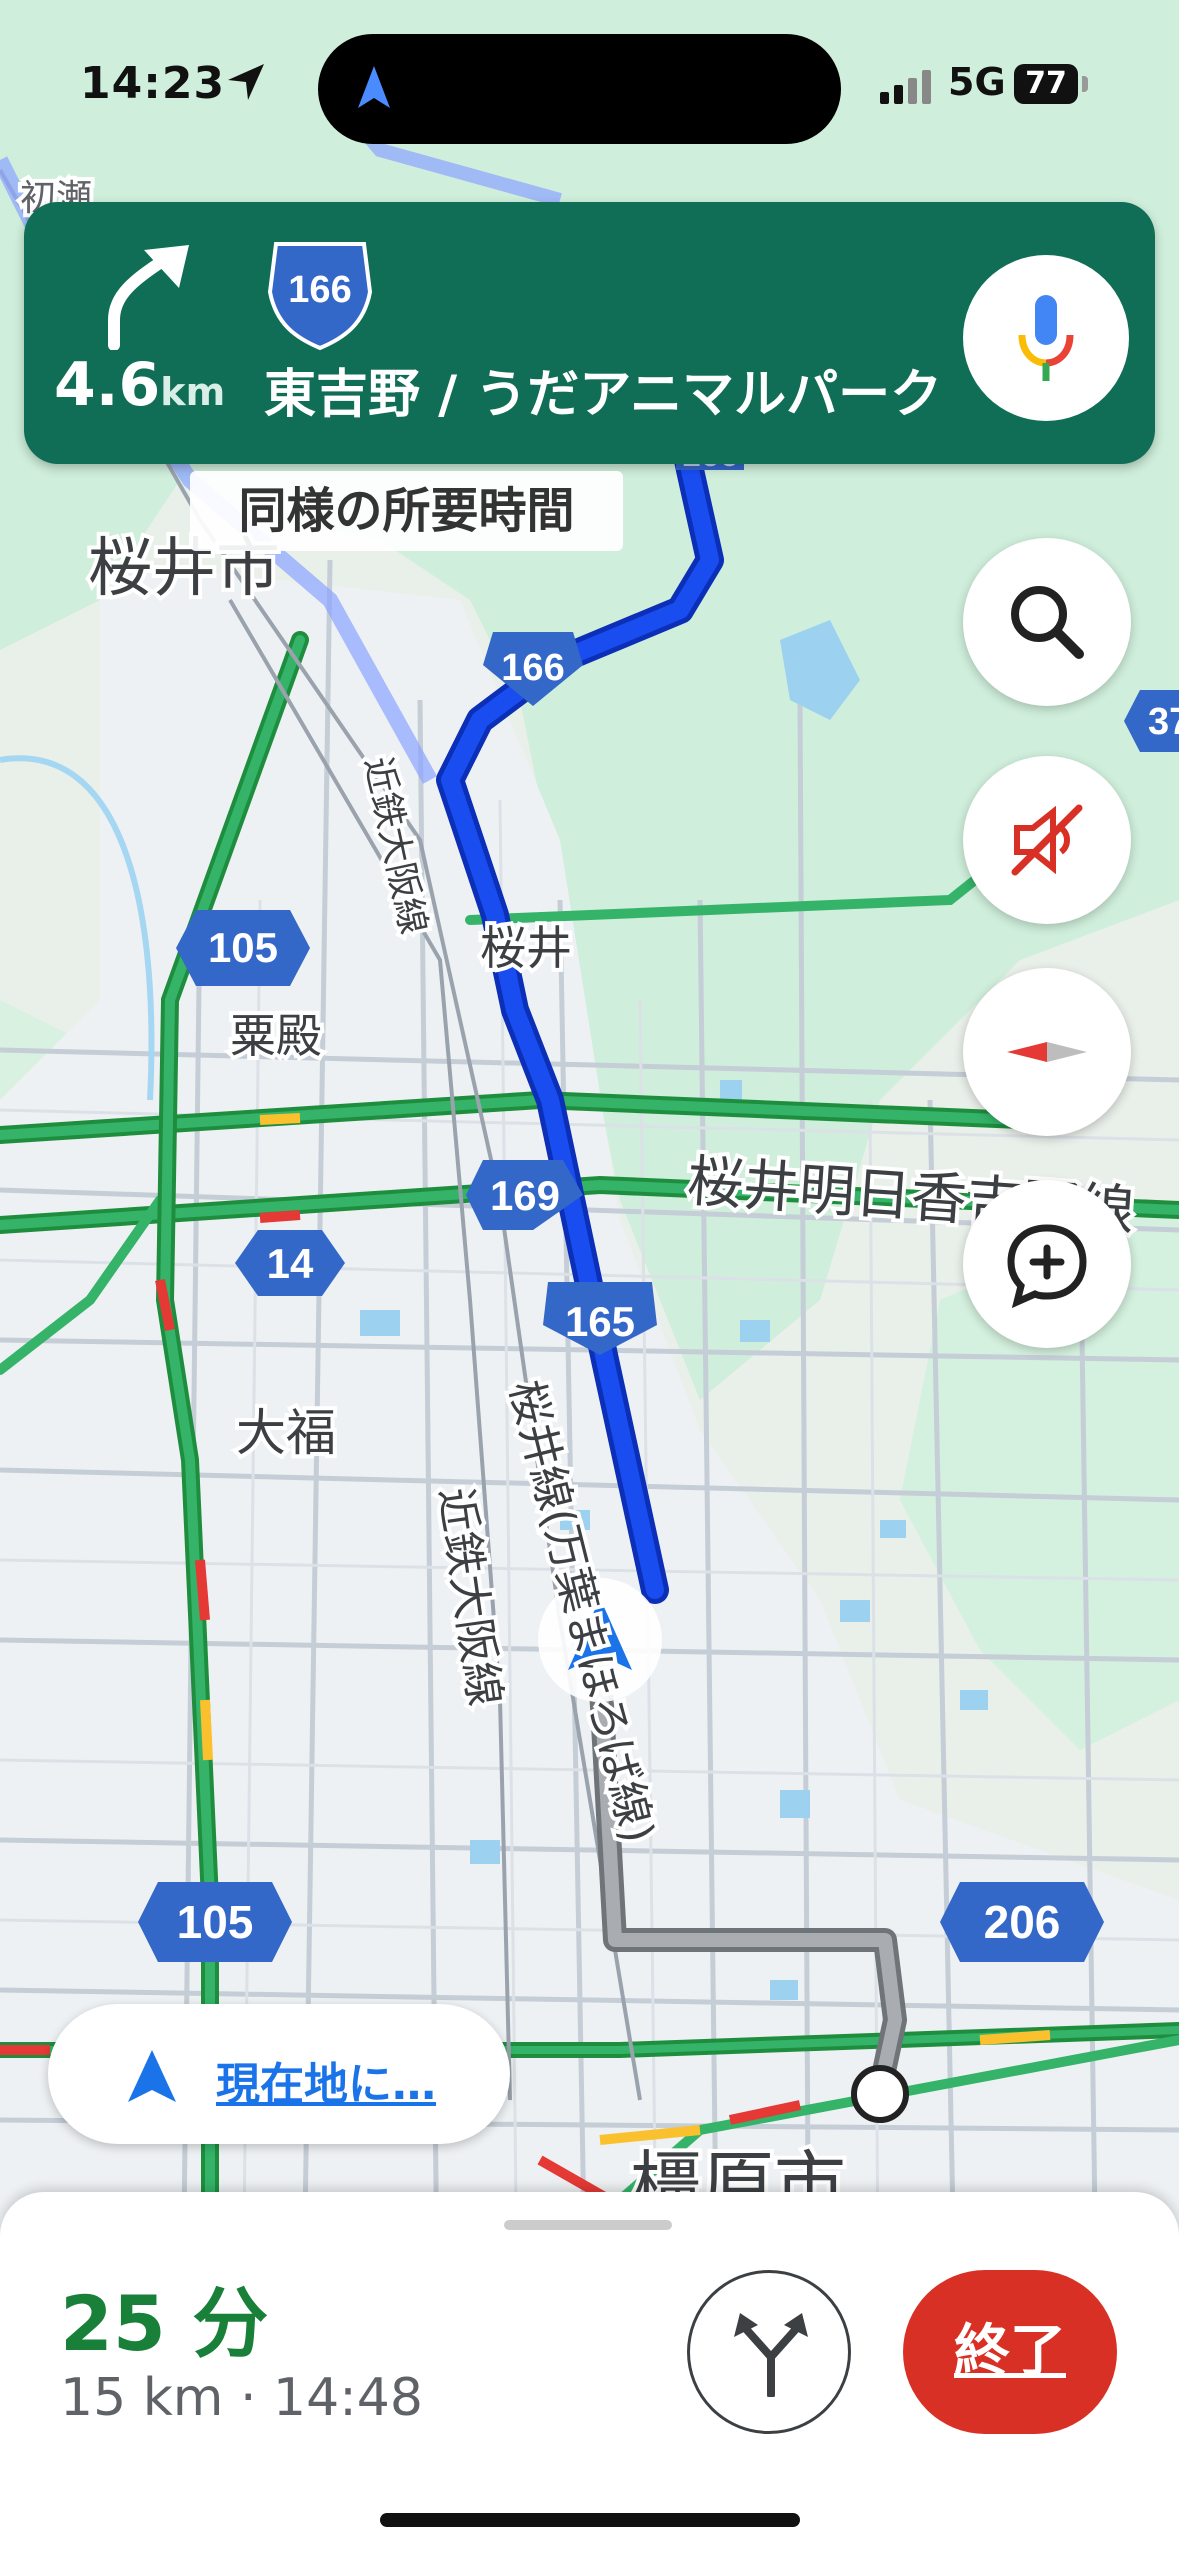 This screenshot has width=1179, height=2556. Describe the element at coordinates (589, 333) in the screenshot. I see `direction-banner: 4.6km 166 東吉野 / うだアニマルパーク` at that location.